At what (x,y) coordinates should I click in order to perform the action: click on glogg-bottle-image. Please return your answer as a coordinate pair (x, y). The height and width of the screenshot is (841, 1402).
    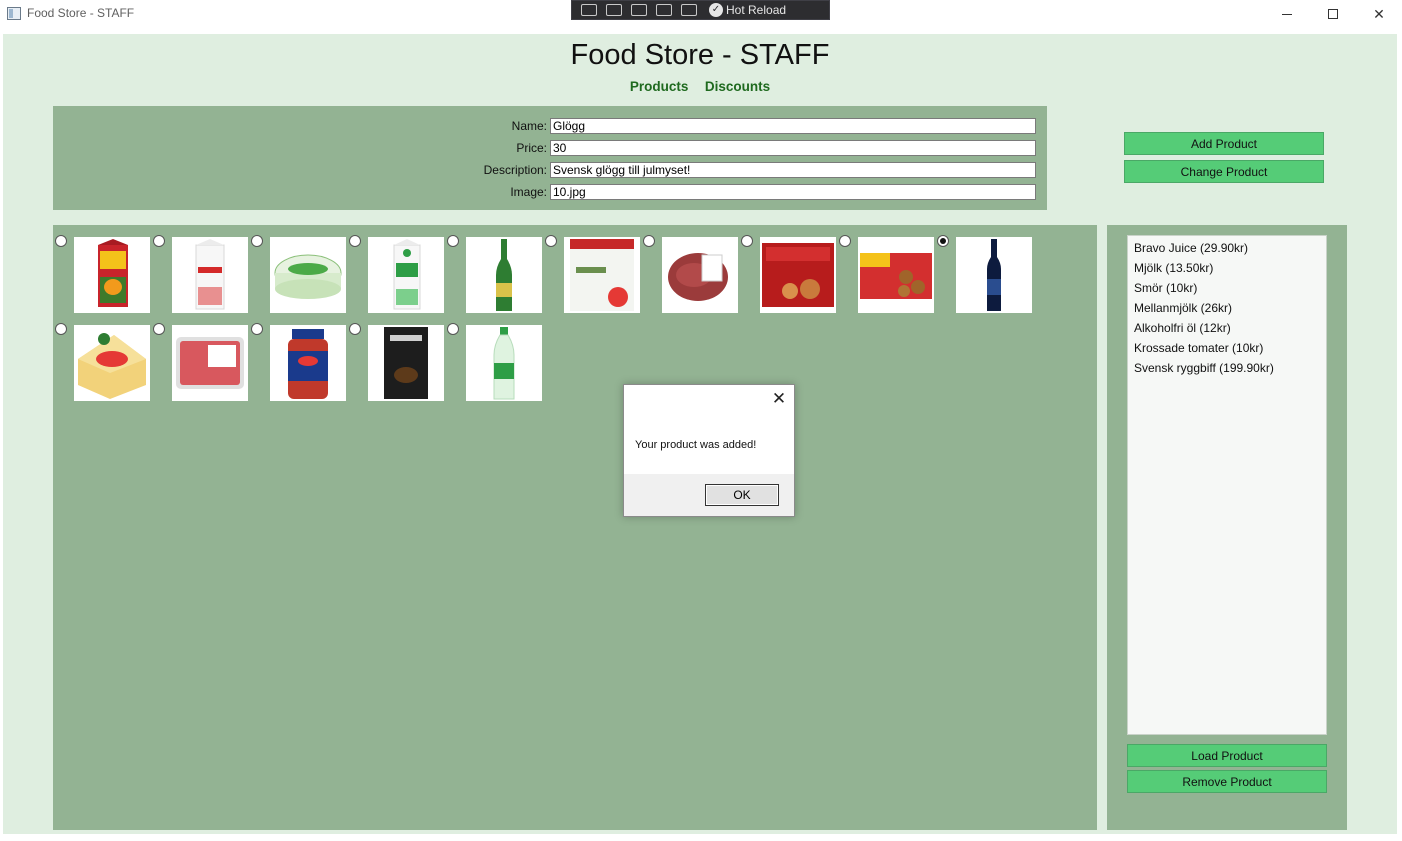
    Looking at the image, I should click on (994, 275).